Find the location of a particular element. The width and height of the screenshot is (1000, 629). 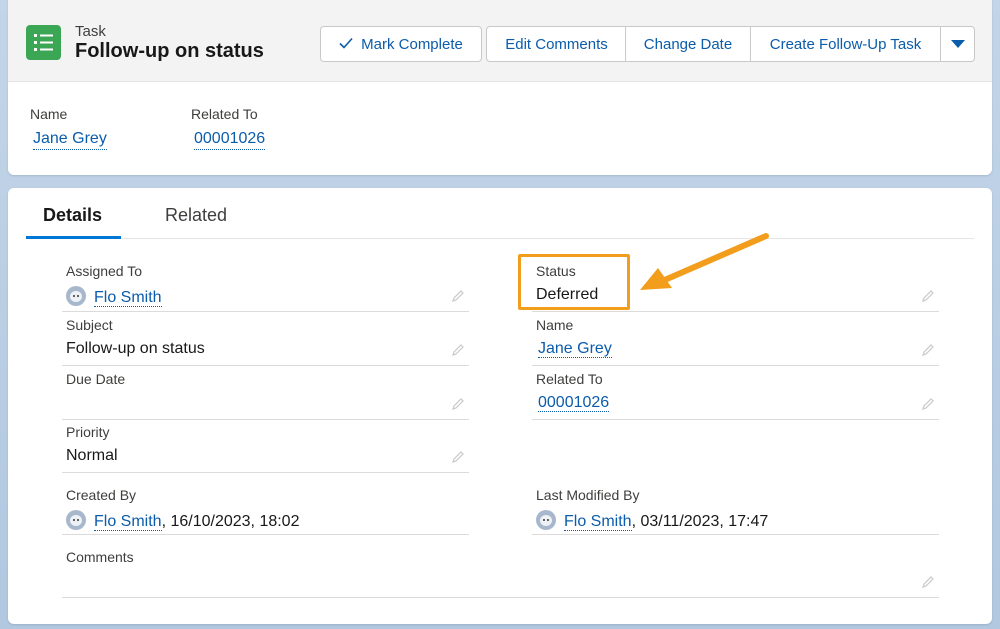

tab-related: Related is located at coordinates (196, 215).